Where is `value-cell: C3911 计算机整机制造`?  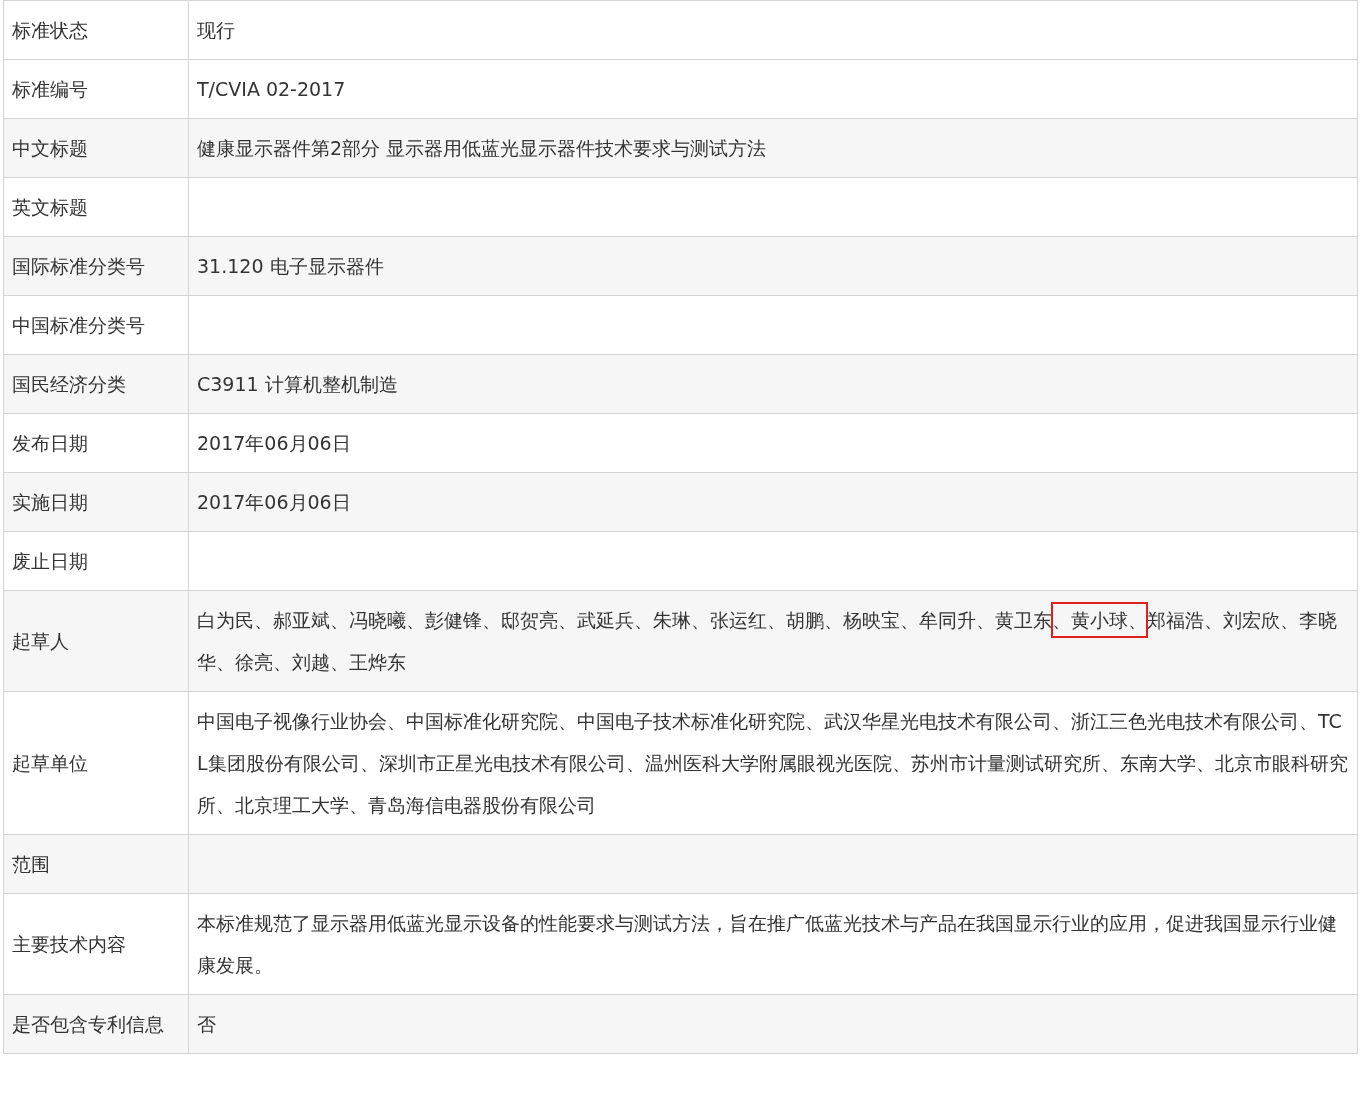 value-cell: C3911 计算机整机制造 is located at coordinates (773, 384).